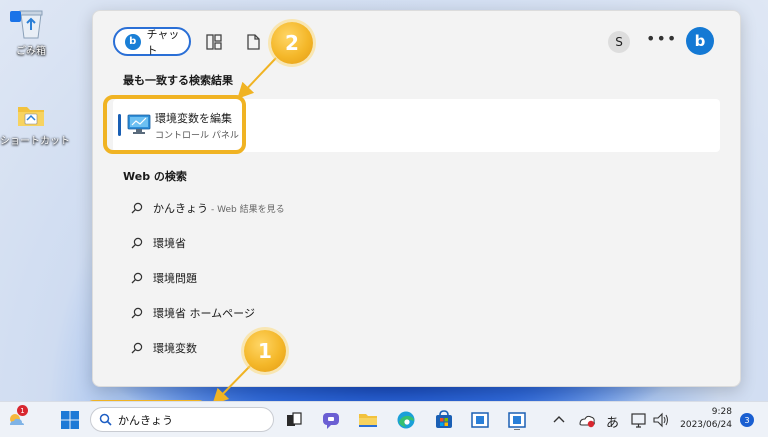 The height and width of the screenshot is (437, 768). What do you see at coordinates (706, 419) in the screenshot?
I see `system-clock: 9:28 2023/06/24` at bounding box center [706, 419].